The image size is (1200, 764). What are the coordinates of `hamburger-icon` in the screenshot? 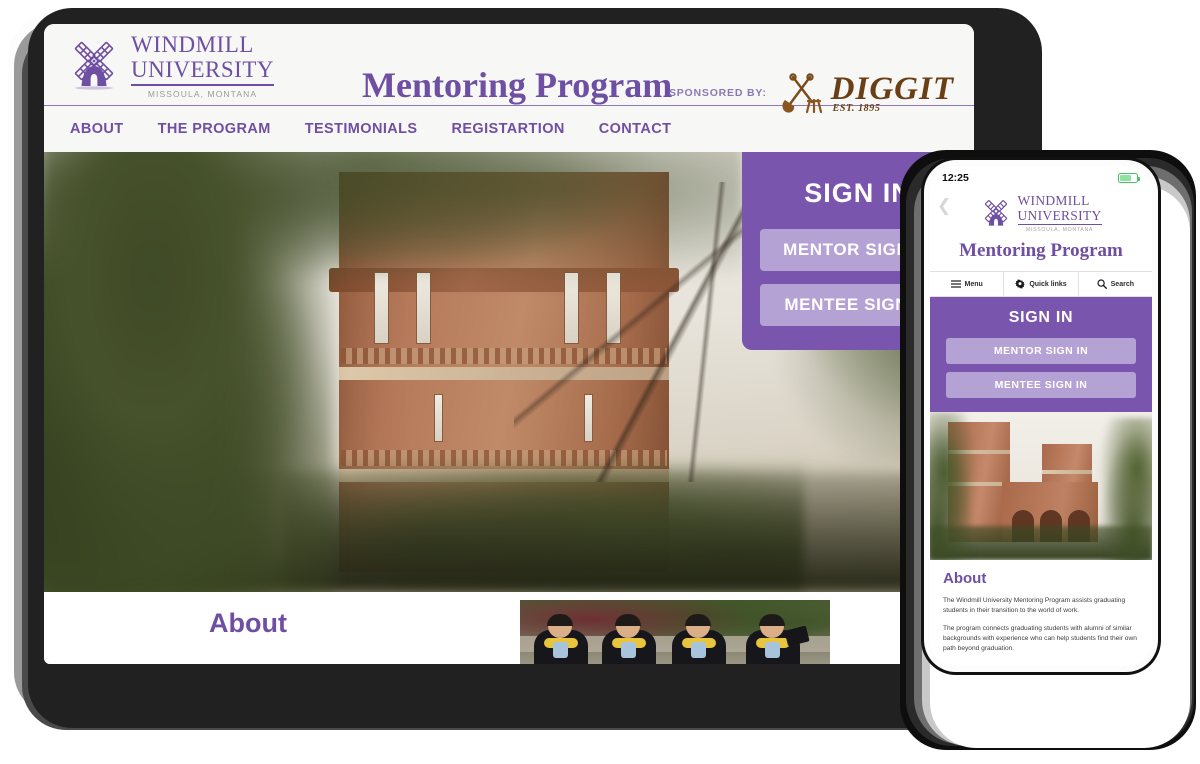 It's located at (955, 284).